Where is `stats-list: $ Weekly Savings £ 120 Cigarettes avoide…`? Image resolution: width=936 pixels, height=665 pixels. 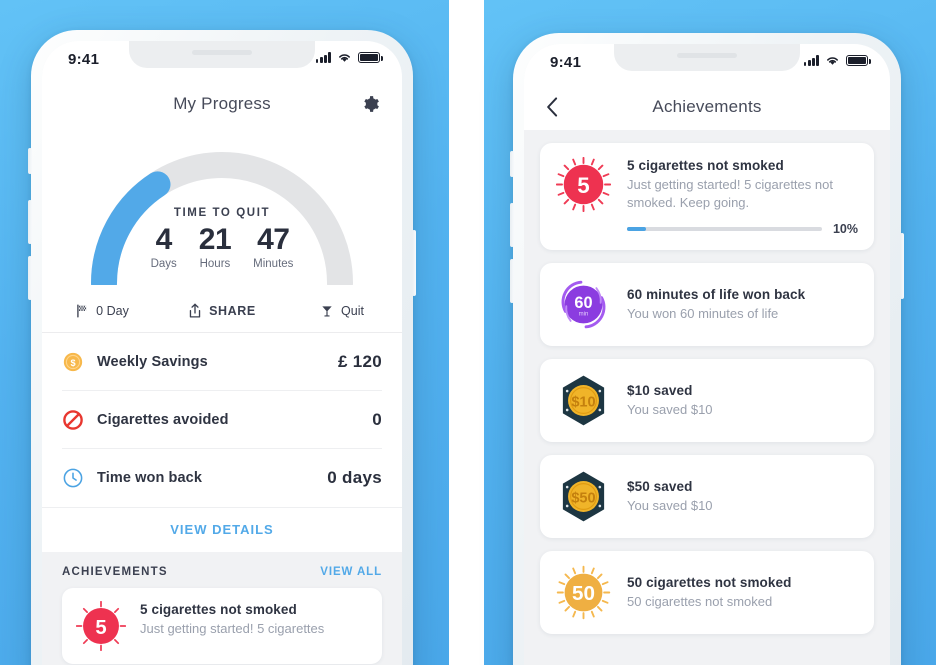 stats-list: $ Weekly Savings £ 120 Cigarettes avoide… is located at coordinates (222, 420).